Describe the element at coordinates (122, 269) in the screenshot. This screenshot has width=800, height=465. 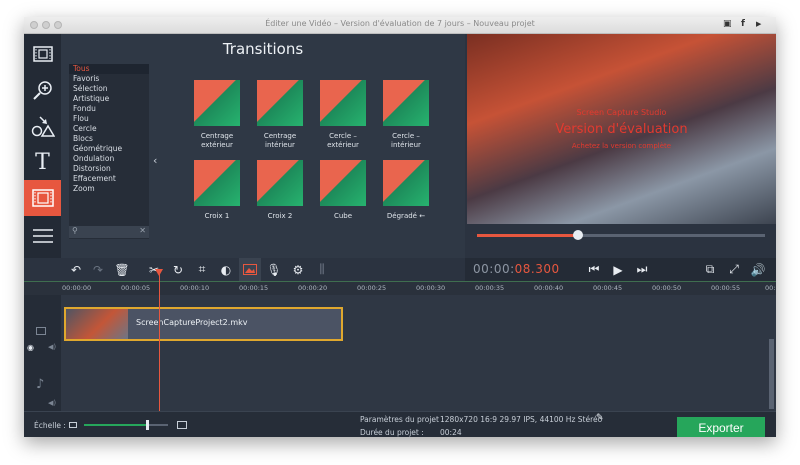
I see `trash-icon: 🗑` at that location.